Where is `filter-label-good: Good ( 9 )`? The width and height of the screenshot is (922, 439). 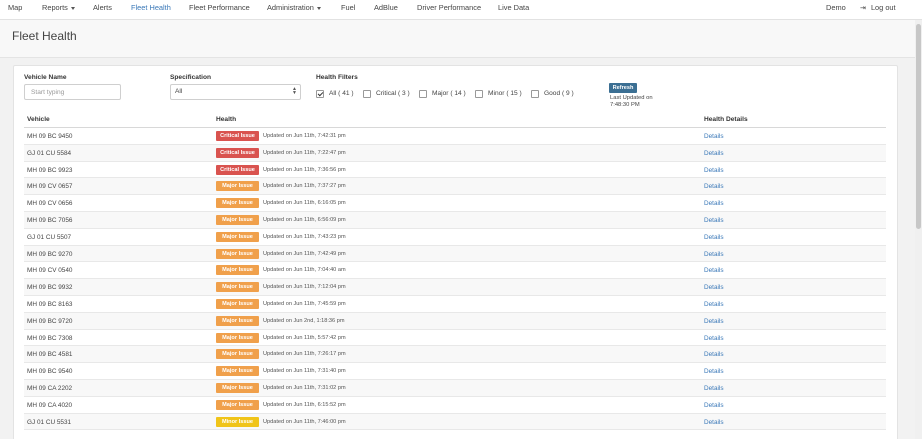
filter-label-good: Good ( 9 ) is located at coordinates (559, 94).